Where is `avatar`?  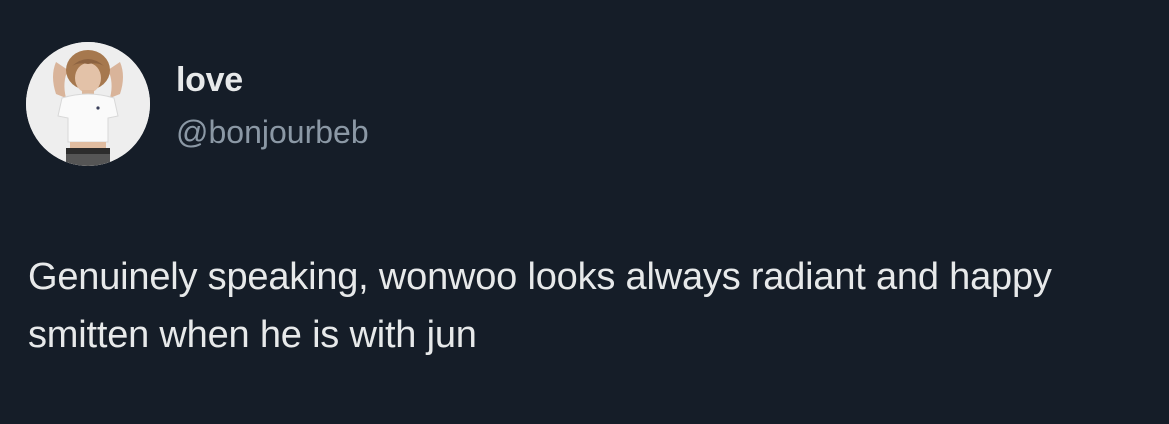
avatar is located at coordinates (88, 104).